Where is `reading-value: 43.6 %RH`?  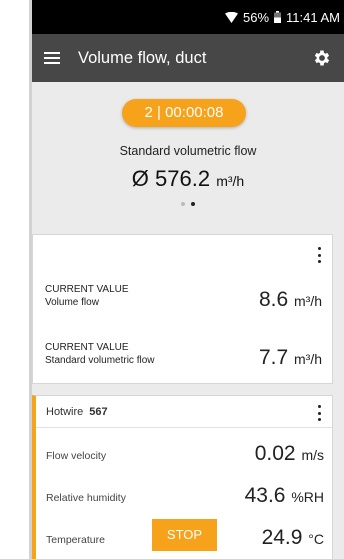 reading-value: 43.6 %RH is located at coordinates (284, 496).